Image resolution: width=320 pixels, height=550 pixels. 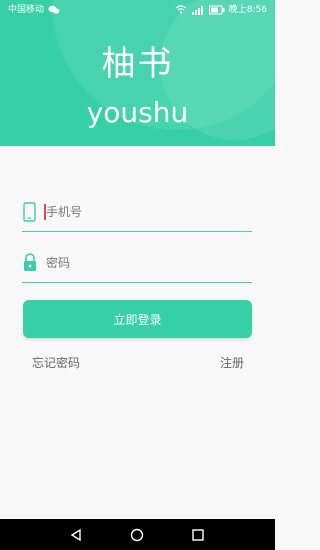 I want to click on home-button, so click(x=137, y=534).